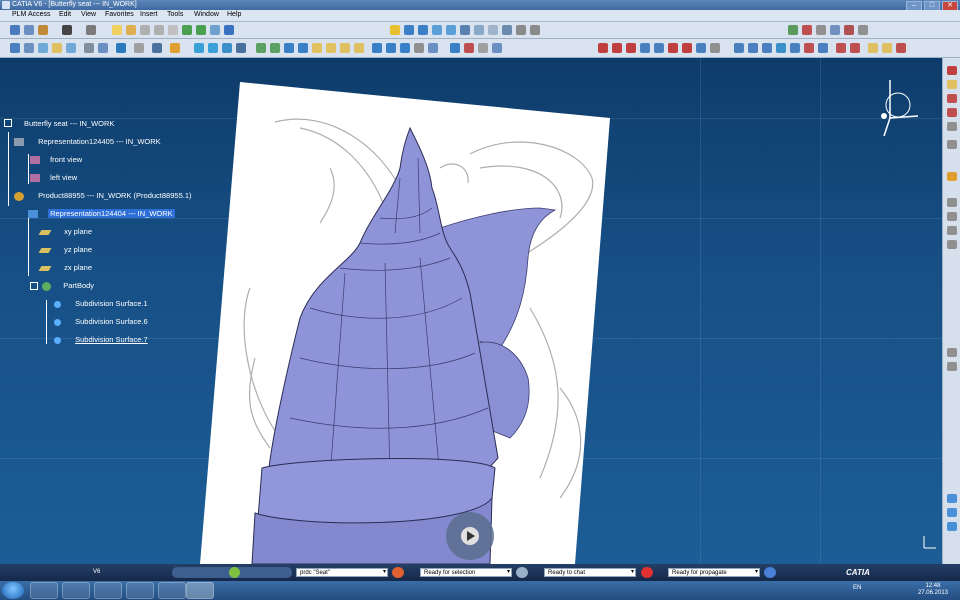  Describe the element at coordinates (823, 48) in the screenshot. I see `filter-icon` at that location.